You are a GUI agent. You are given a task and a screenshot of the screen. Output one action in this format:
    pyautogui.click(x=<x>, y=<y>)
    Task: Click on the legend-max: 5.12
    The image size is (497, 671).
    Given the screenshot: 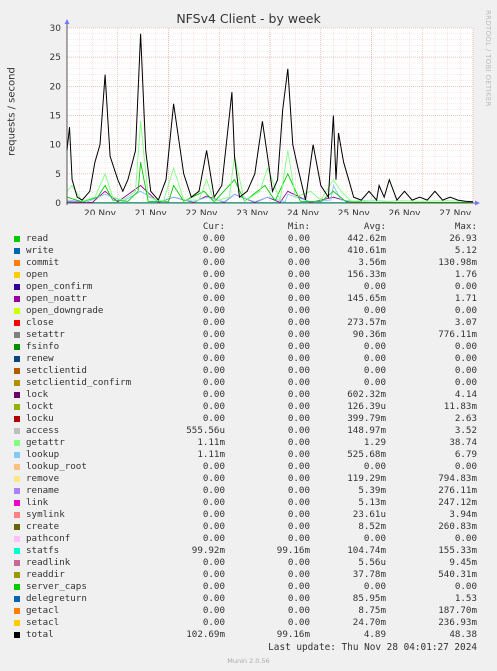 What is the action you would take?
    pyautogui.click(x=465, y=250)
    